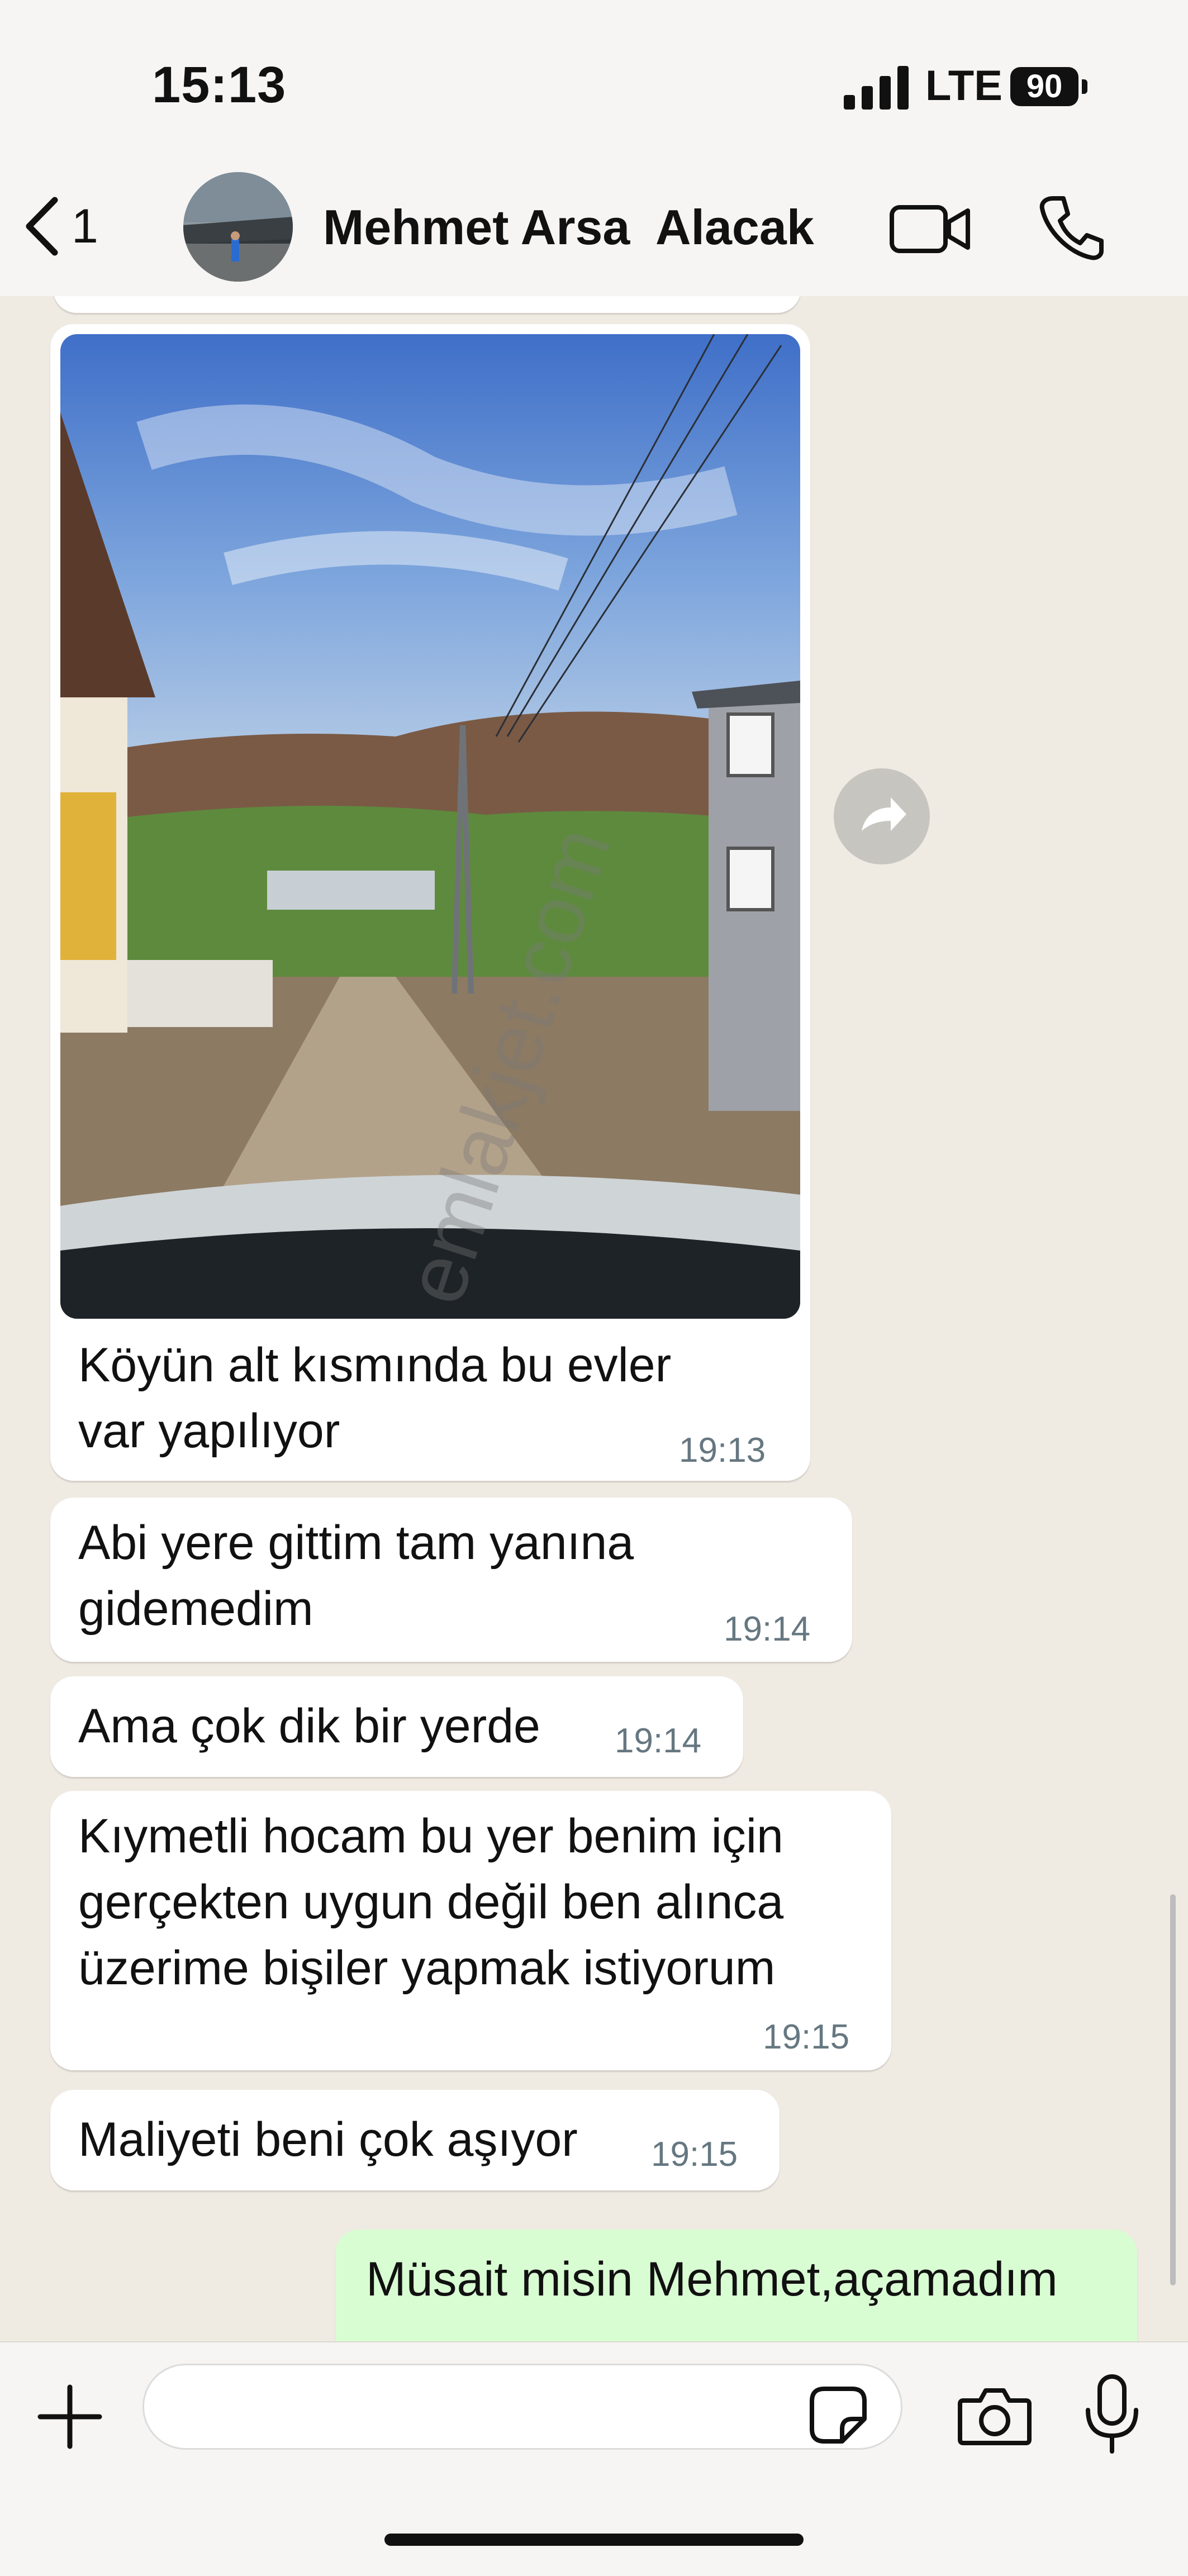 The image size is (1188, 2576). Describe the element at coordinates (309, 1726) in the screenshot. I see `message-line: Ama çok dik bir yerde` at that location.